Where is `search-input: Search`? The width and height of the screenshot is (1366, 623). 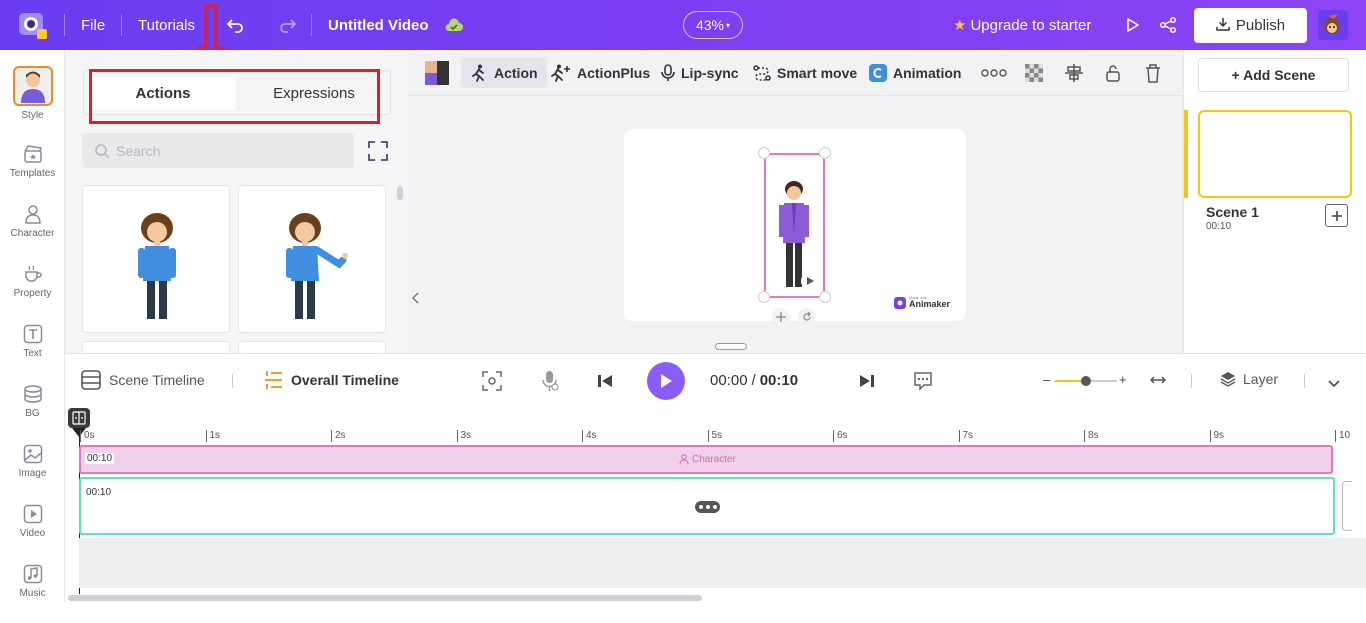
search-input: Search is located at coordinates (218, 150).